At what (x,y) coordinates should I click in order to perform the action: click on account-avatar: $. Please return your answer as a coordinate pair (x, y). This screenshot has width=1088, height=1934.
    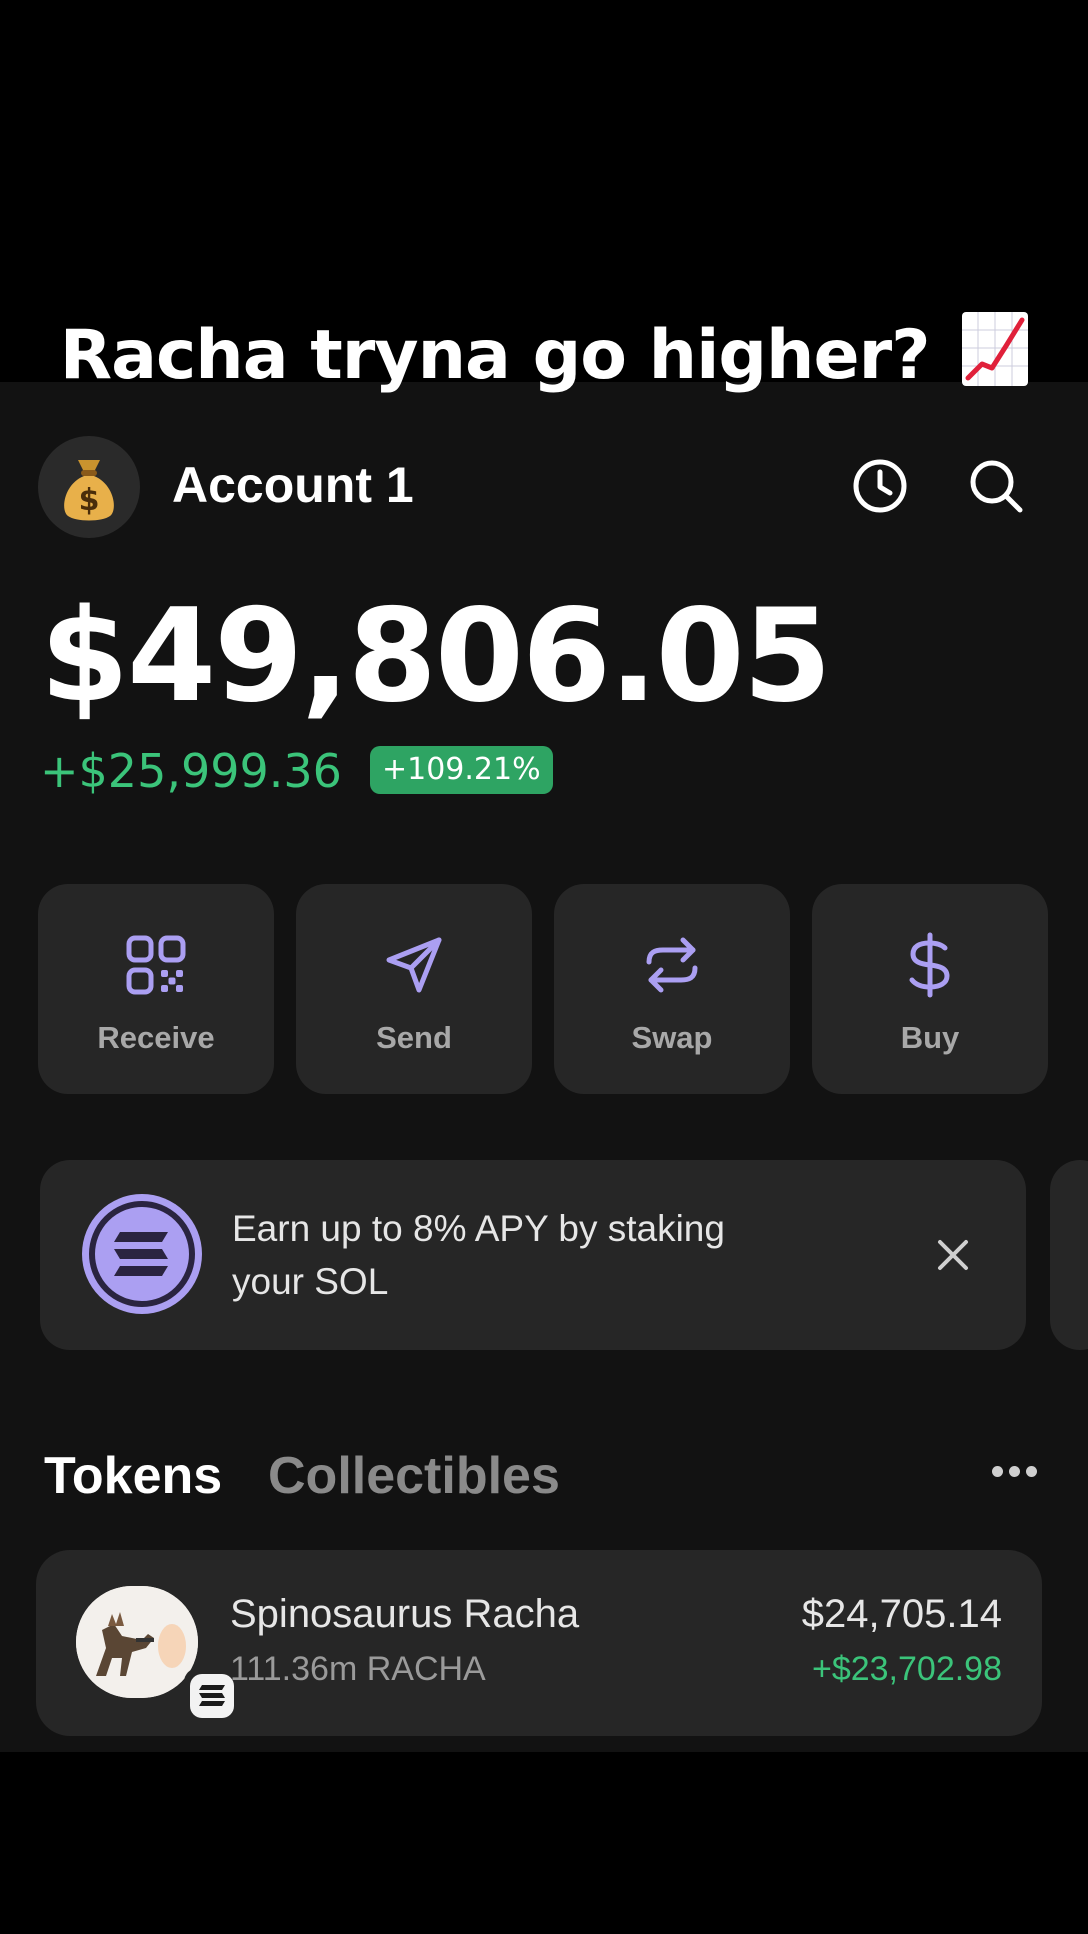
    Looking at the image, I should click on (89, 487).